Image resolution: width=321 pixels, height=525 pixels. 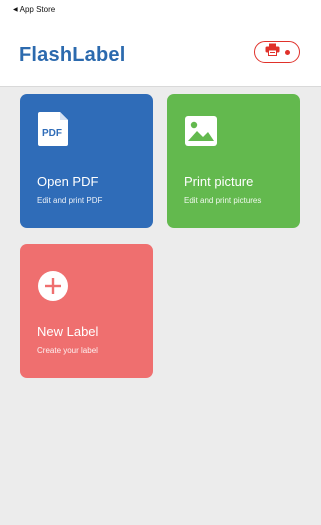 What do you see at coordinates (223, 200) in the screenshot?
I see `print-picture-subtitle: Edit and print pictures` at bounding box center [223, 200].